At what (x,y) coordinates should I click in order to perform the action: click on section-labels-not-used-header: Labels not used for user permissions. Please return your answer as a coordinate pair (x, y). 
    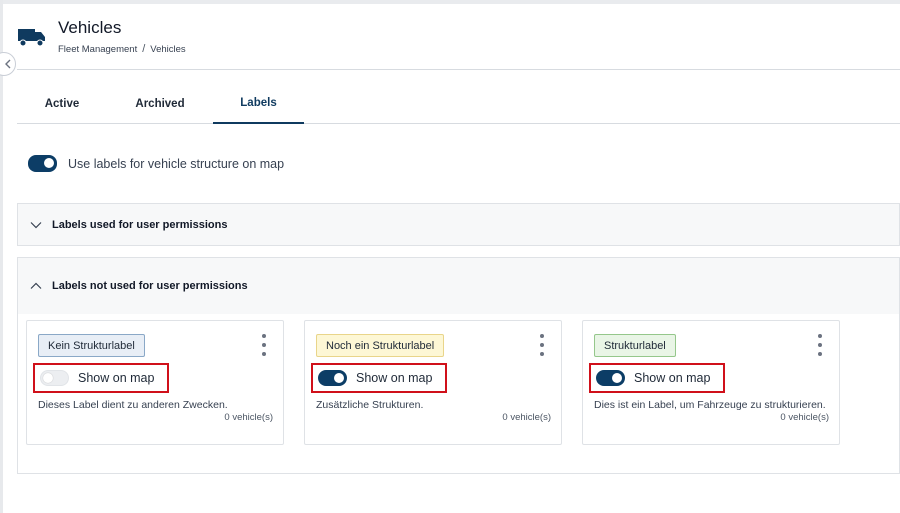
    Looking at the image, I should click on (458, 286).